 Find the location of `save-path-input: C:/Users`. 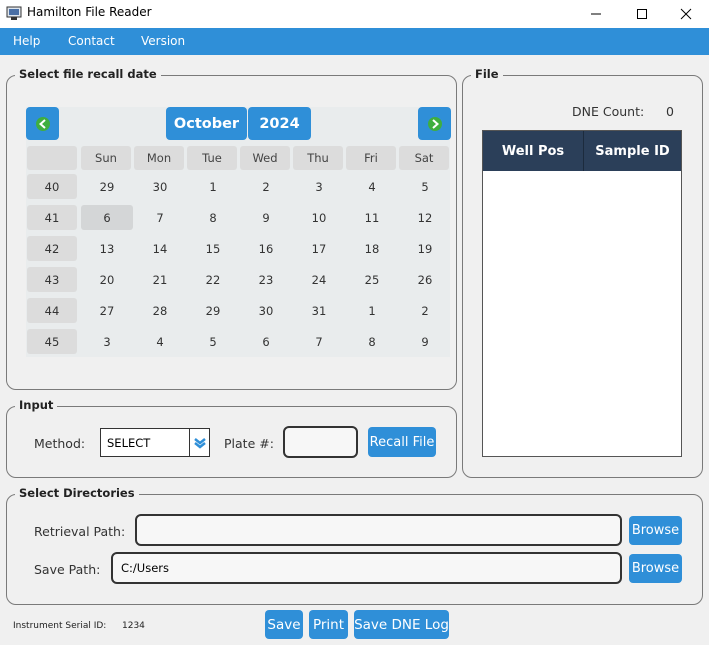

save-path-input: C:/Users is located at coordinates (366, 568).